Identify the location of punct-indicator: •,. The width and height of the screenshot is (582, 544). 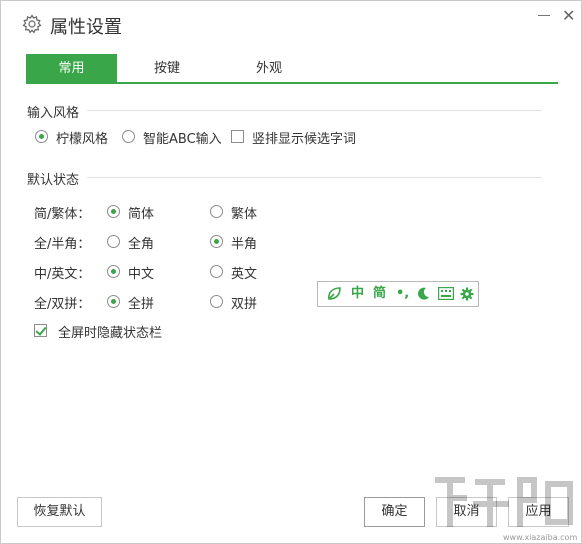
(403, 293).